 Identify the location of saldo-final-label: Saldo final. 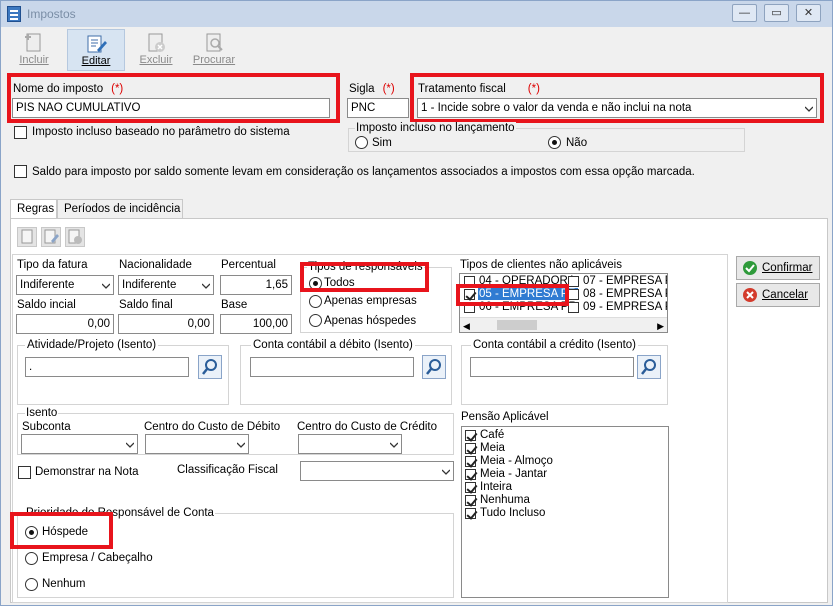
(146, 305).